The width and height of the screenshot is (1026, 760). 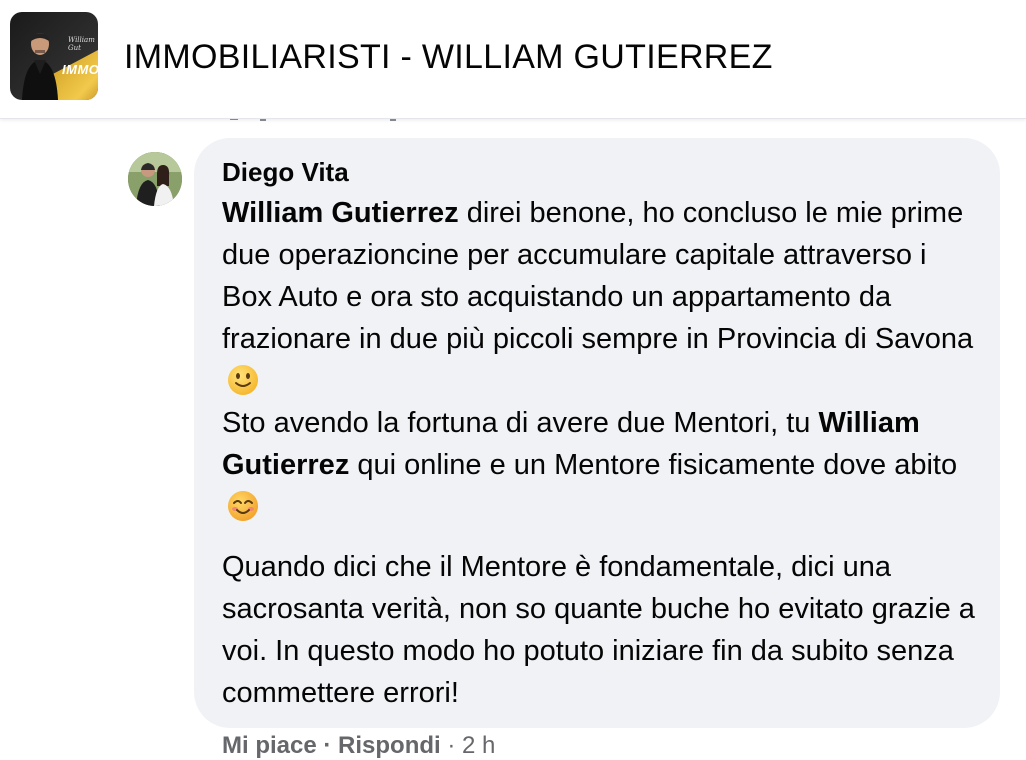 What do you see at coordinates (81, 44) in the screenshot?
I see `thumbnail-signature: William Gut` at bounding box center [81, 44].